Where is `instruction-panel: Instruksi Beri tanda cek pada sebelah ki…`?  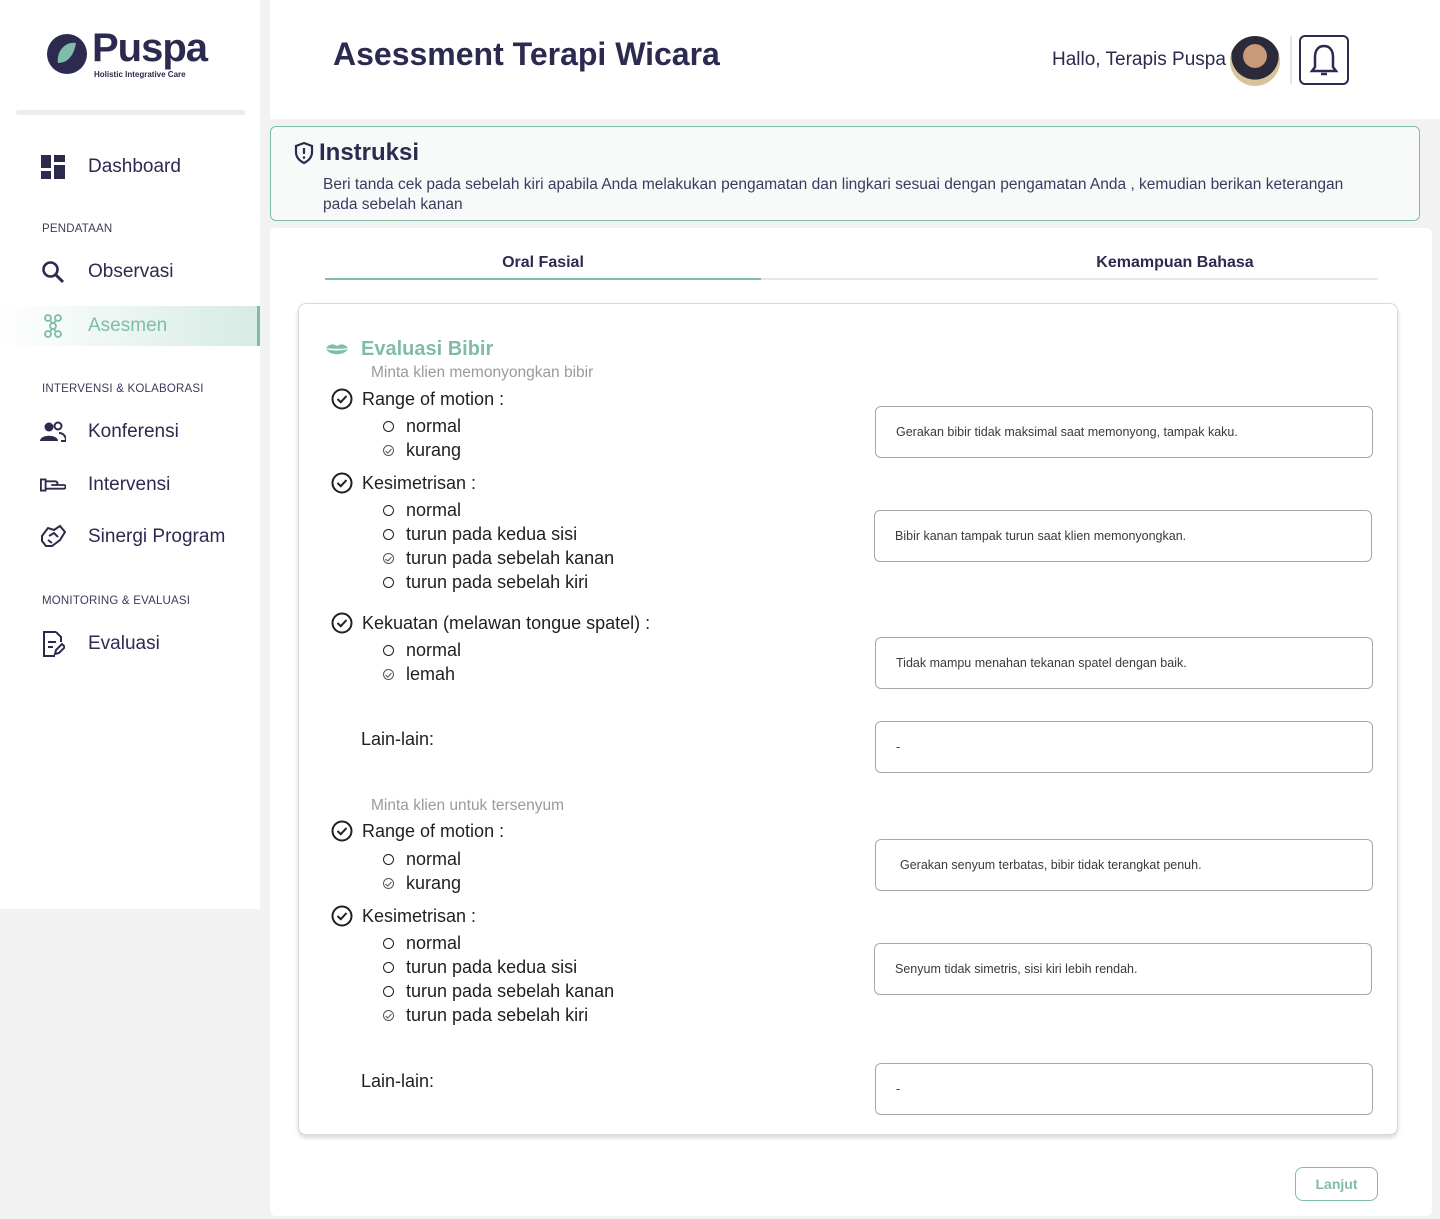
instruction-panel: Instruksi Beri tanda cek pada sebelah ki… is located at coordinates (845, 173).